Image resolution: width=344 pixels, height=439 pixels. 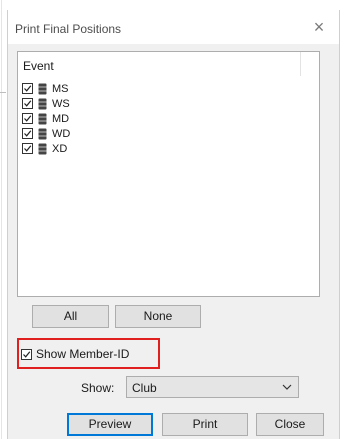 I want to click on column-header-label: Event, so click(x=38, y=66).